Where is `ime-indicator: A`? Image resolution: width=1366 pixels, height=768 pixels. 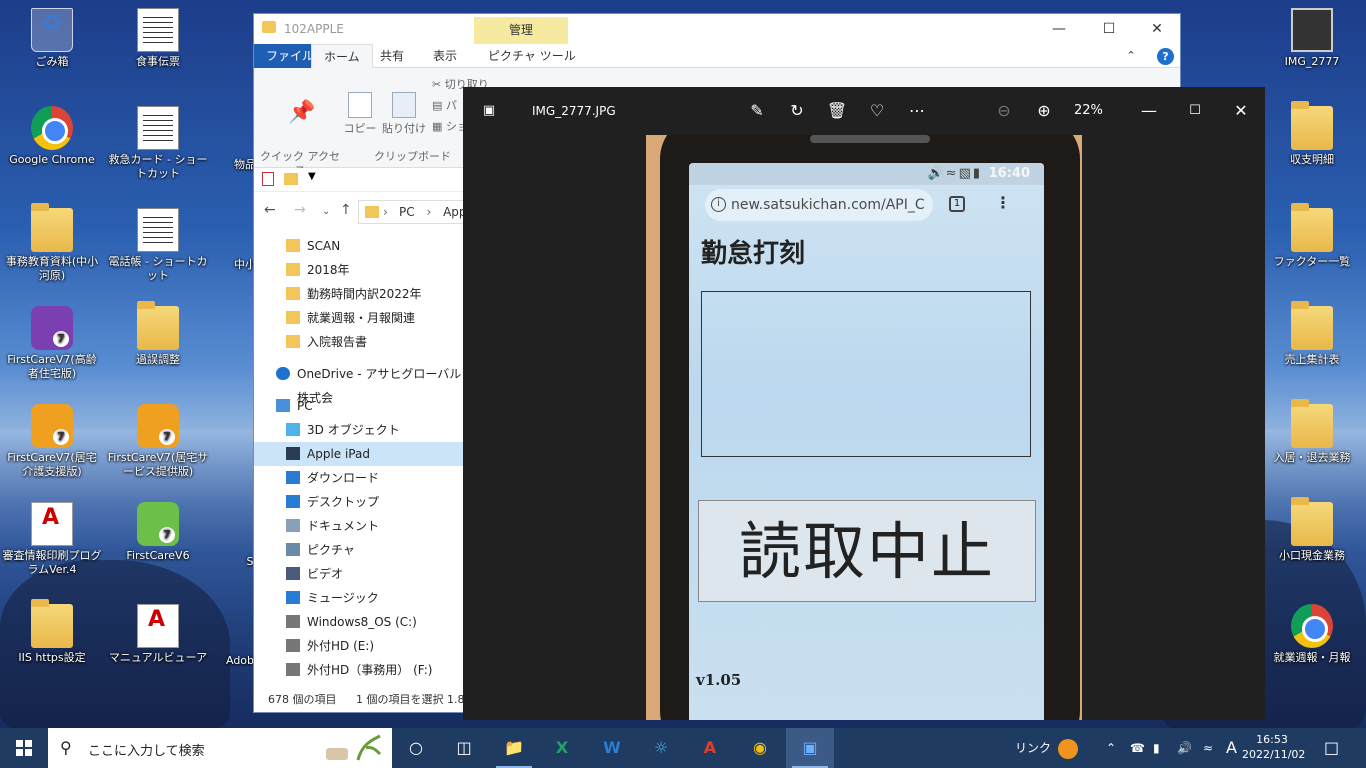
ime-indicator: A is located at coordinates (1231, 748).